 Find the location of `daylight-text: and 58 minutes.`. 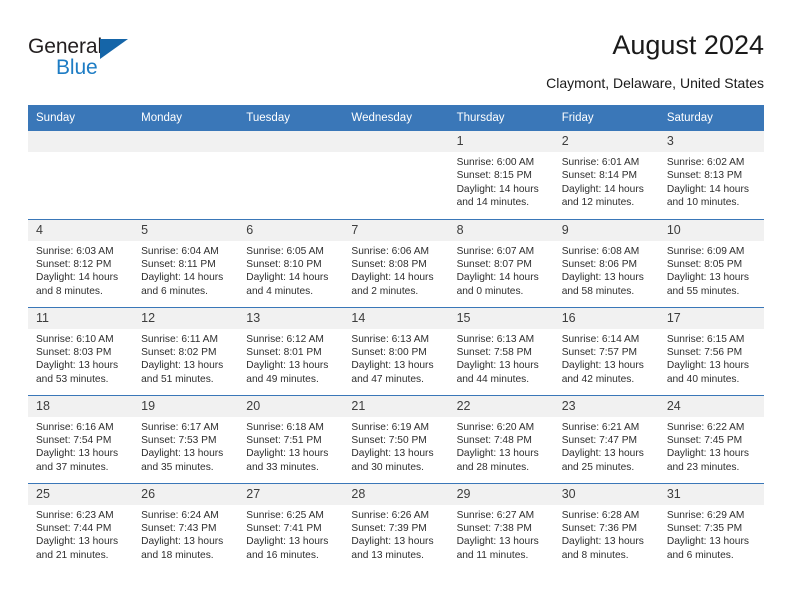

daylight-text: and 58 minutes. is located at coordinates (598, 291).